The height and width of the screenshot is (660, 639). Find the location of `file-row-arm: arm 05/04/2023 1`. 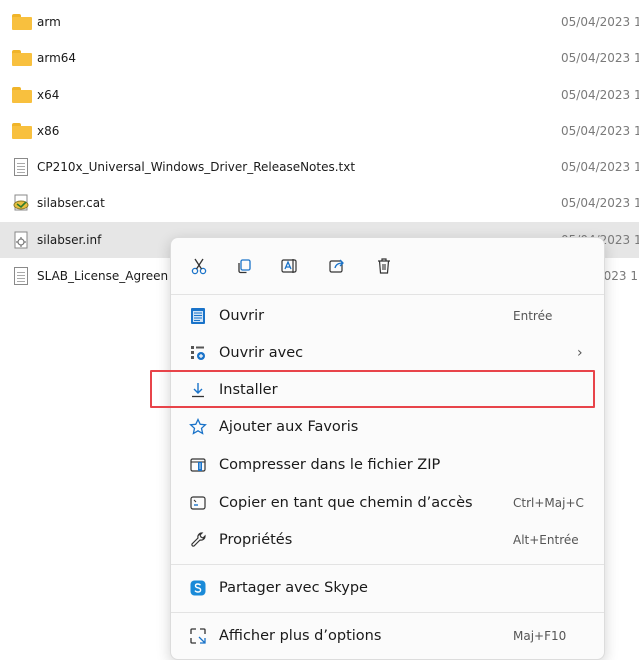

file-row-arm: arm 05/04/2023 1 is located at coordinates (319, 22).